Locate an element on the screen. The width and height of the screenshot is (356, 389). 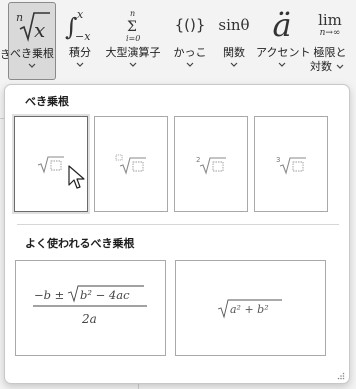
nth-root-icon is located at coordinates (131, 164).